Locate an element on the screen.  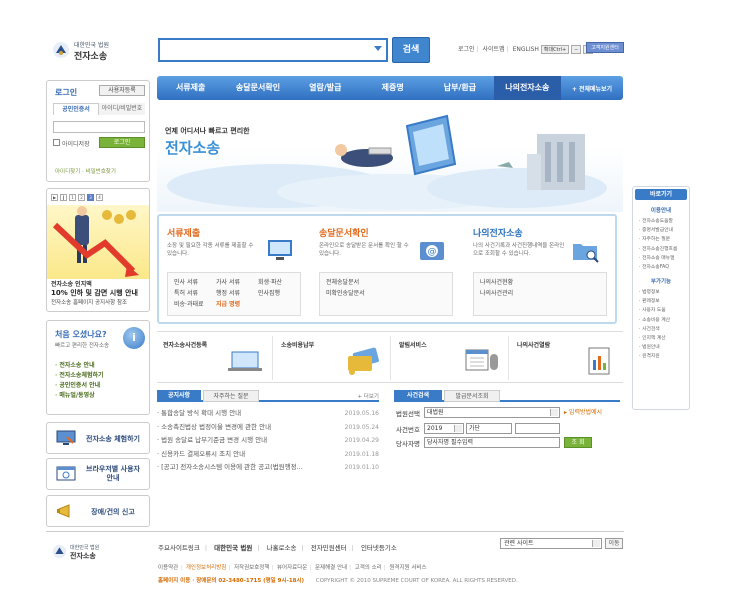
find-account-links: 아이디찾기 · 비밀번호찾기 is located at coordinates (85, 171).